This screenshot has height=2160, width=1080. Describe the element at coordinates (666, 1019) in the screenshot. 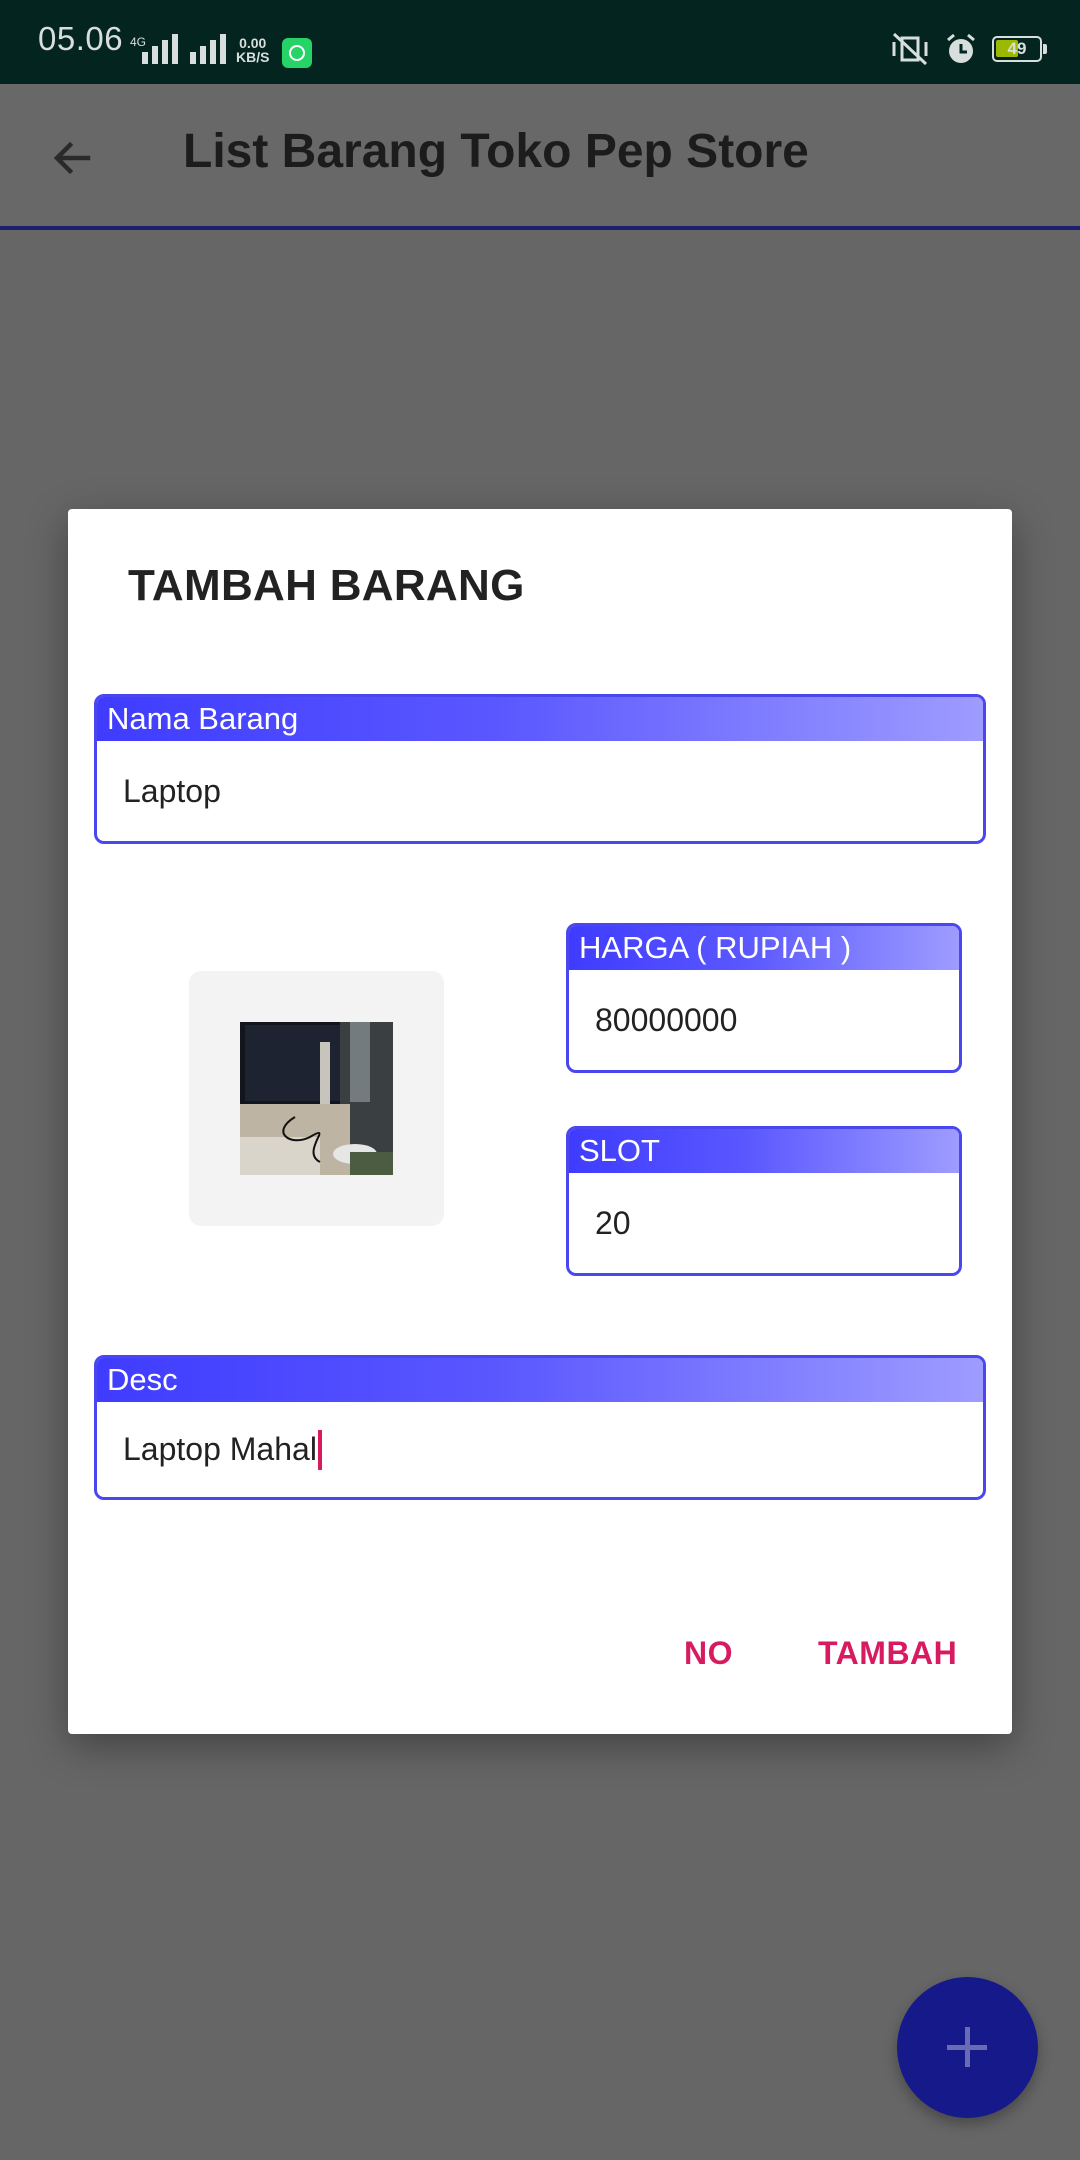

I see `harga-value: 80000000` at that location.